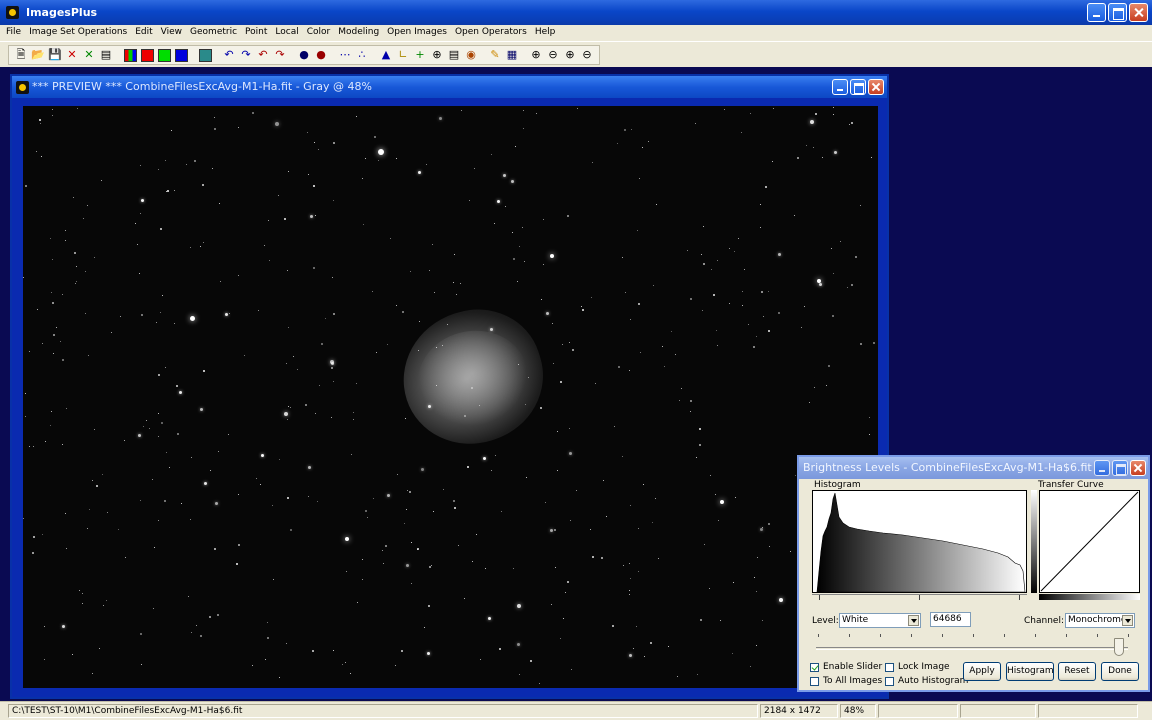 The height and width of the screenshot is (720, 1152). I want to click on apply-button: Apply, so click(982, 671).